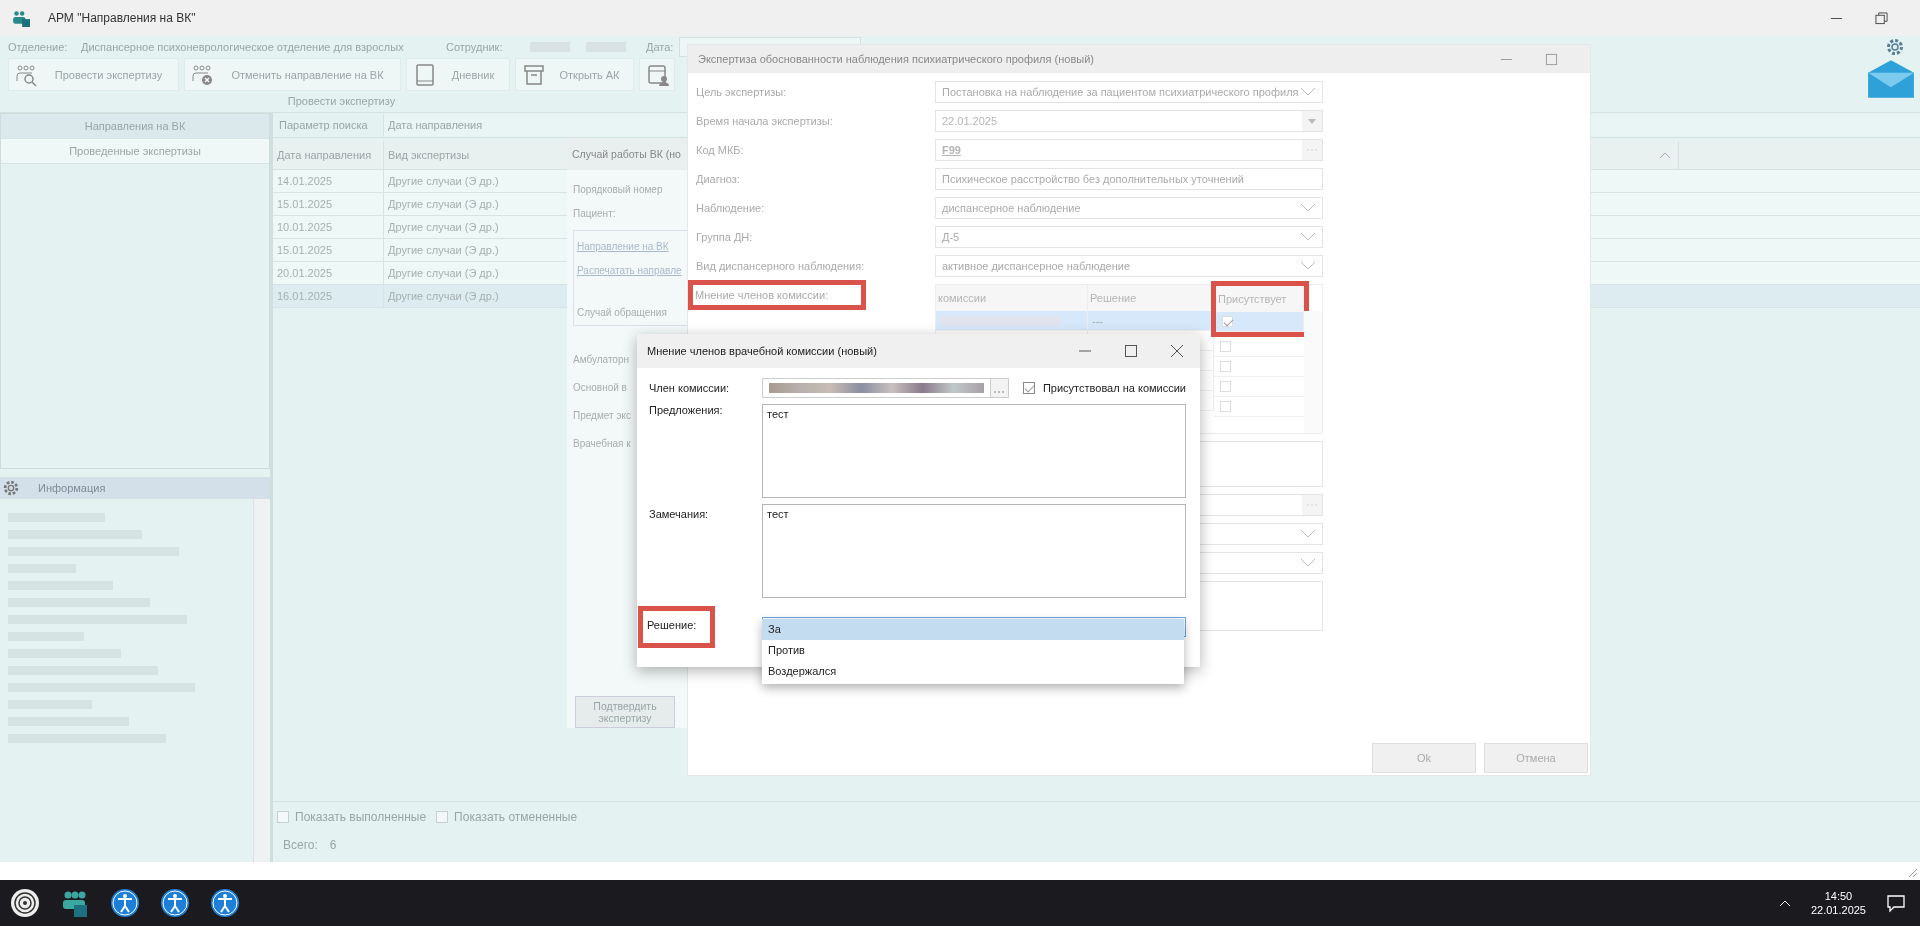 Image resolution: width=1920 pixels, height=926 pixels. Describe the element at coordinates (72, 488) in the screenshot. I see `panel-title: Информация` at that location.